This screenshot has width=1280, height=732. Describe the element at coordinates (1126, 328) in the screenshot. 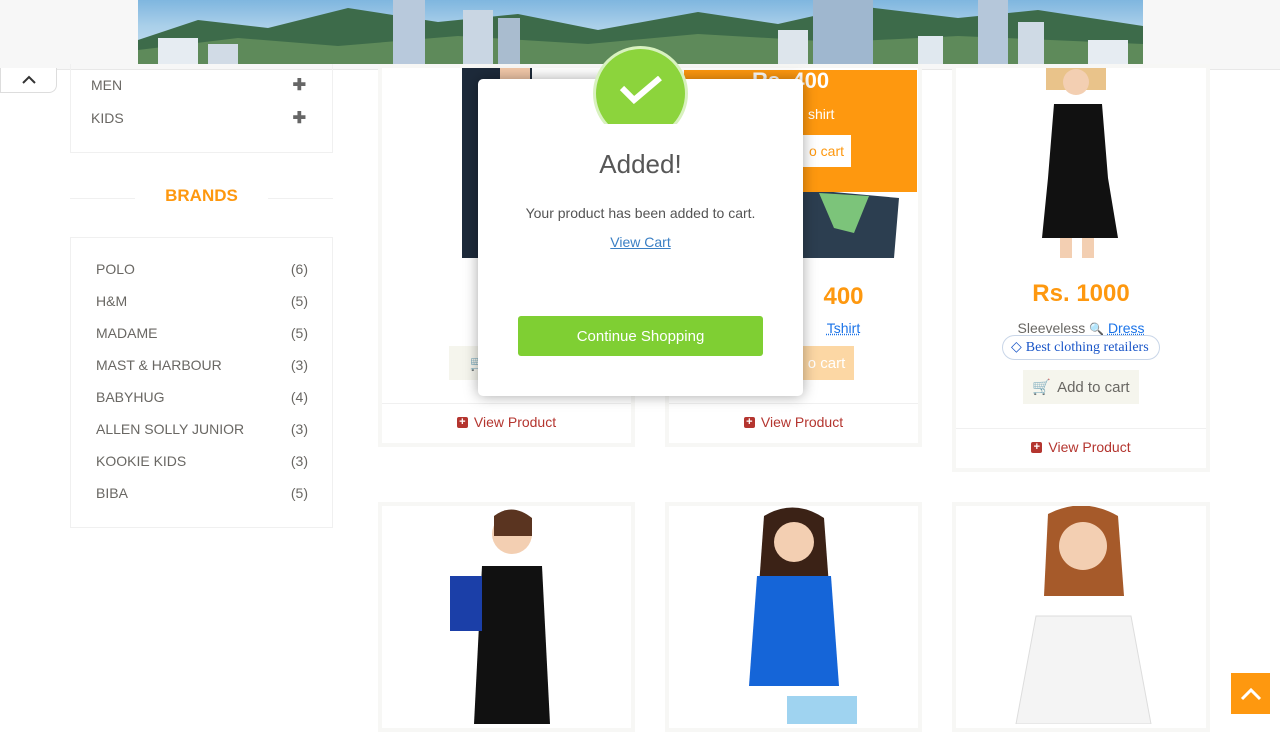

I see `product-name-link: Dress` at that location.